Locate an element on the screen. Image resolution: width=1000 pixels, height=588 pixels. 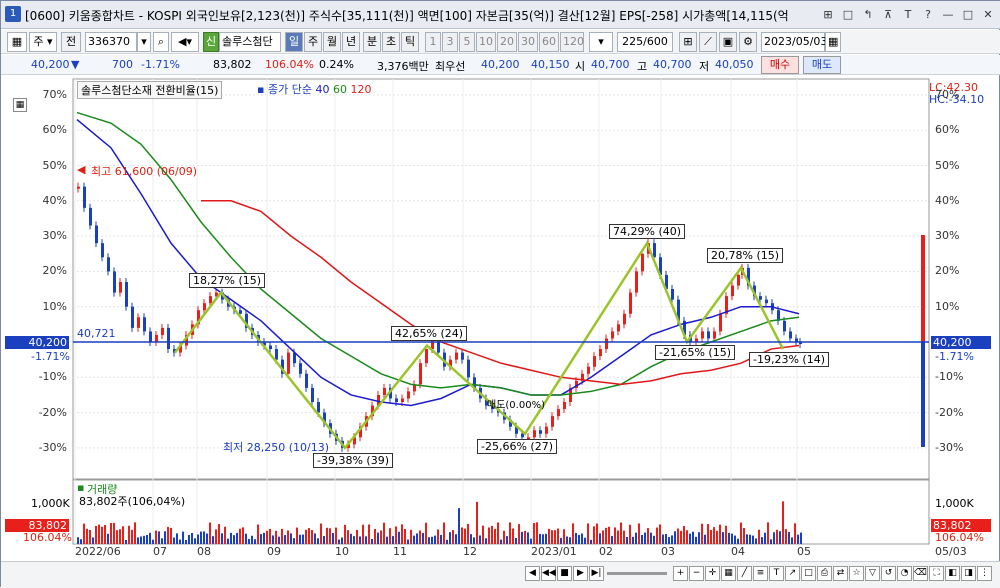
text-tool-icon: T is located at coordinates (776, 573).